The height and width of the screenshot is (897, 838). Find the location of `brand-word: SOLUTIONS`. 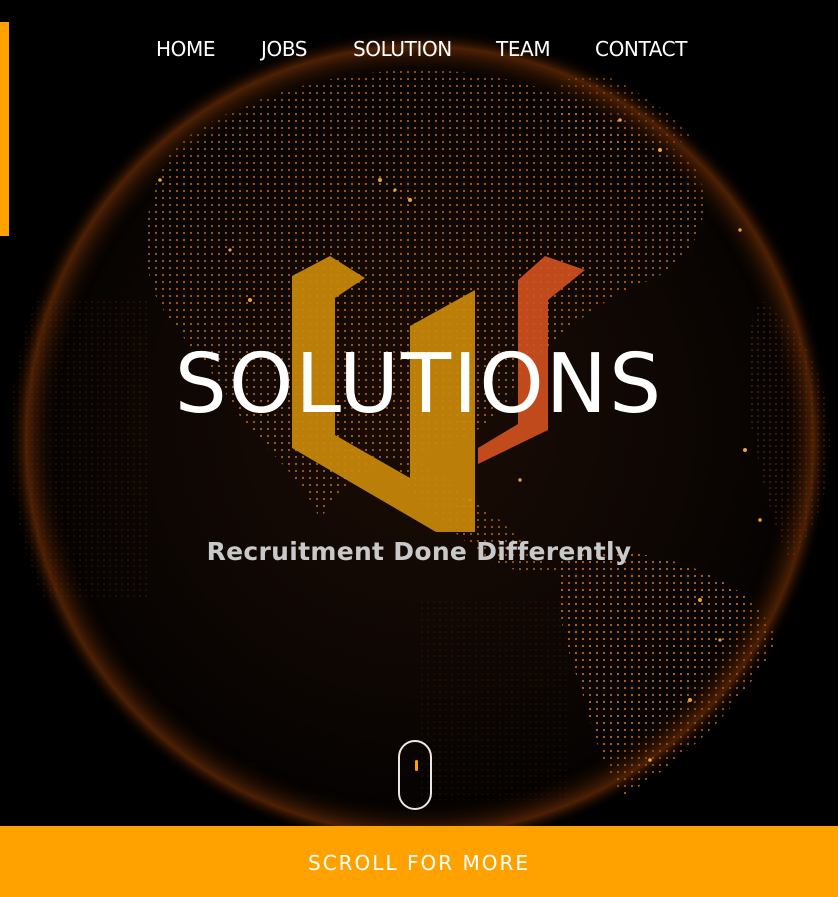

brand-word: SOLUTIONS is located at coordinates (419, 384).